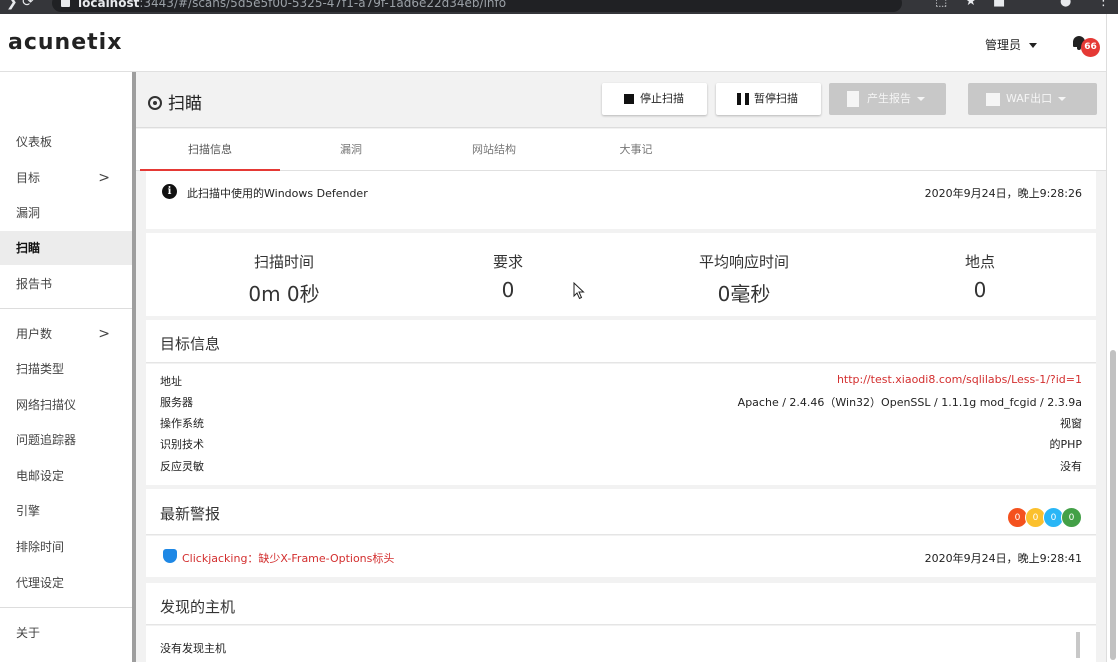 This screenshot has height=662, width=1118. What do you see at coordinates (155, 103) in the screenshot?
I see `radar-icon` at bounding box center [155, 103].